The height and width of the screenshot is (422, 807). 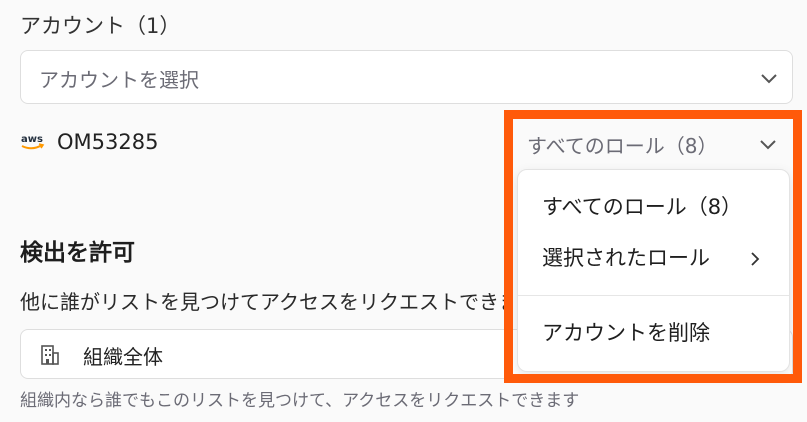 What do you see at coordinates (77, 253) in the screenshot?
I see `detection-heading: 検出を許可` at bounding box center [77, 253].